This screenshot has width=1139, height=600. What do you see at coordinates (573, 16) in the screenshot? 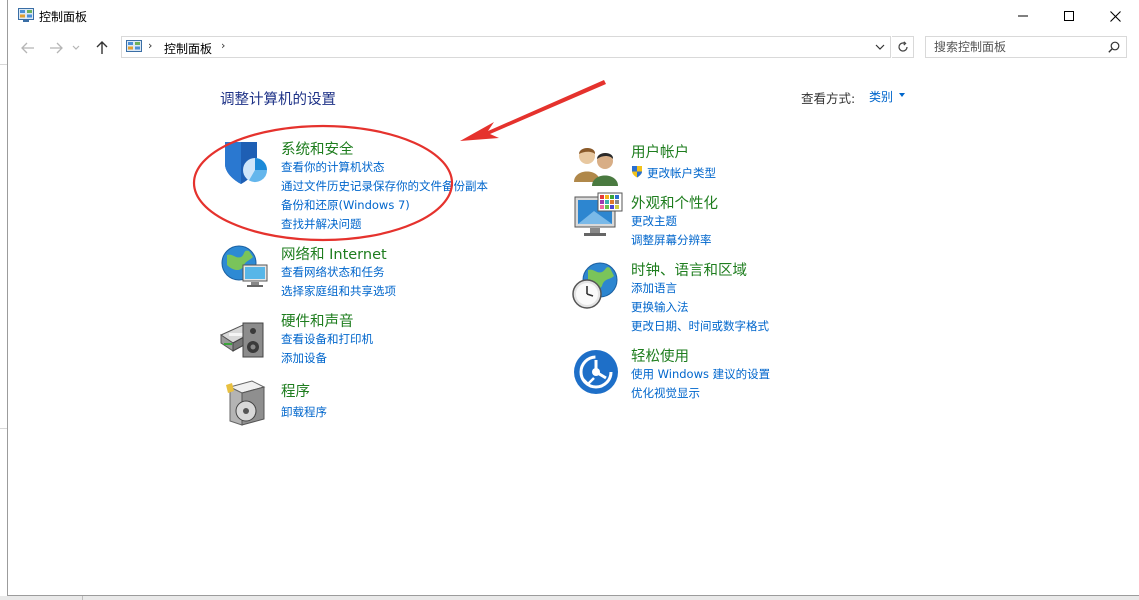
I see `title-bar: 控制面板` at bounding box center [573, 16].